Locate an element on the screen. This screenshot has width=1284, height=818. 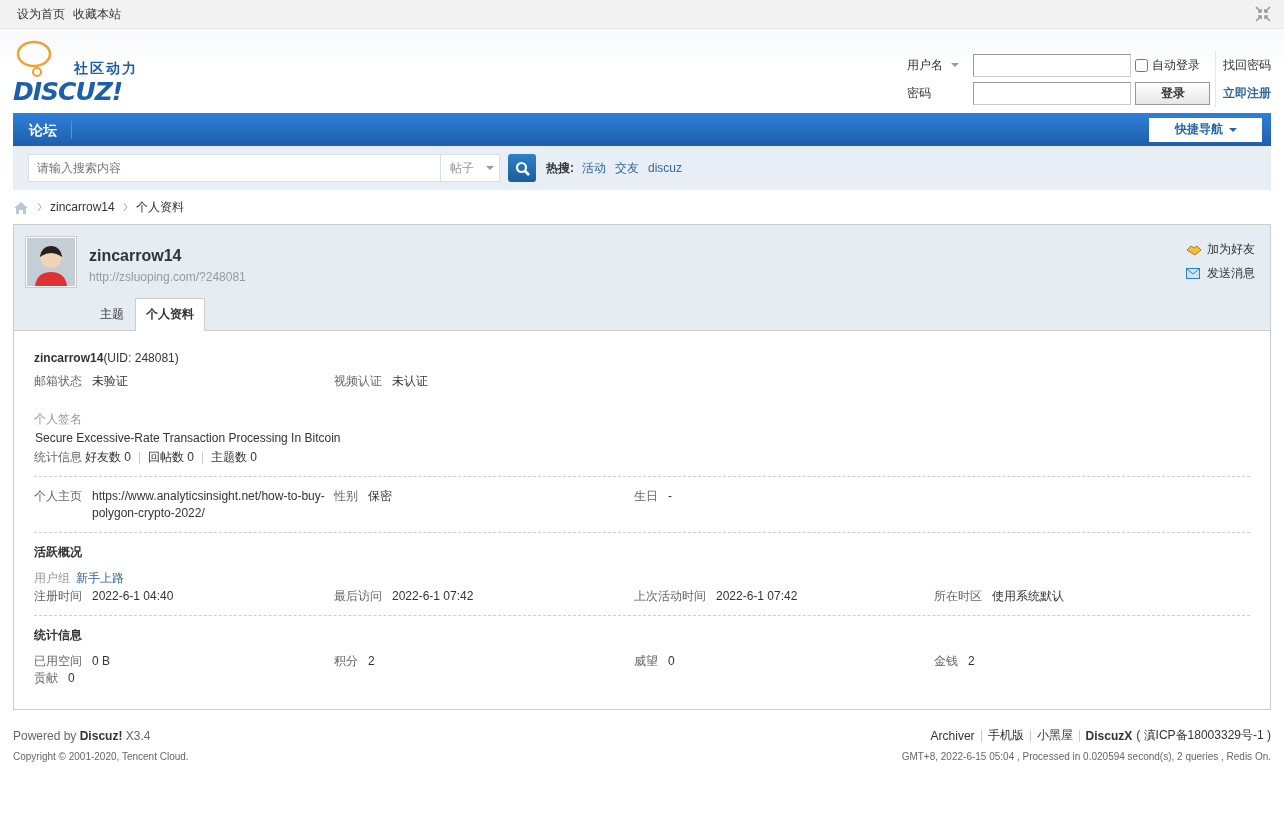
footer-link: 手机版 is located at coordinates (1005, 735).